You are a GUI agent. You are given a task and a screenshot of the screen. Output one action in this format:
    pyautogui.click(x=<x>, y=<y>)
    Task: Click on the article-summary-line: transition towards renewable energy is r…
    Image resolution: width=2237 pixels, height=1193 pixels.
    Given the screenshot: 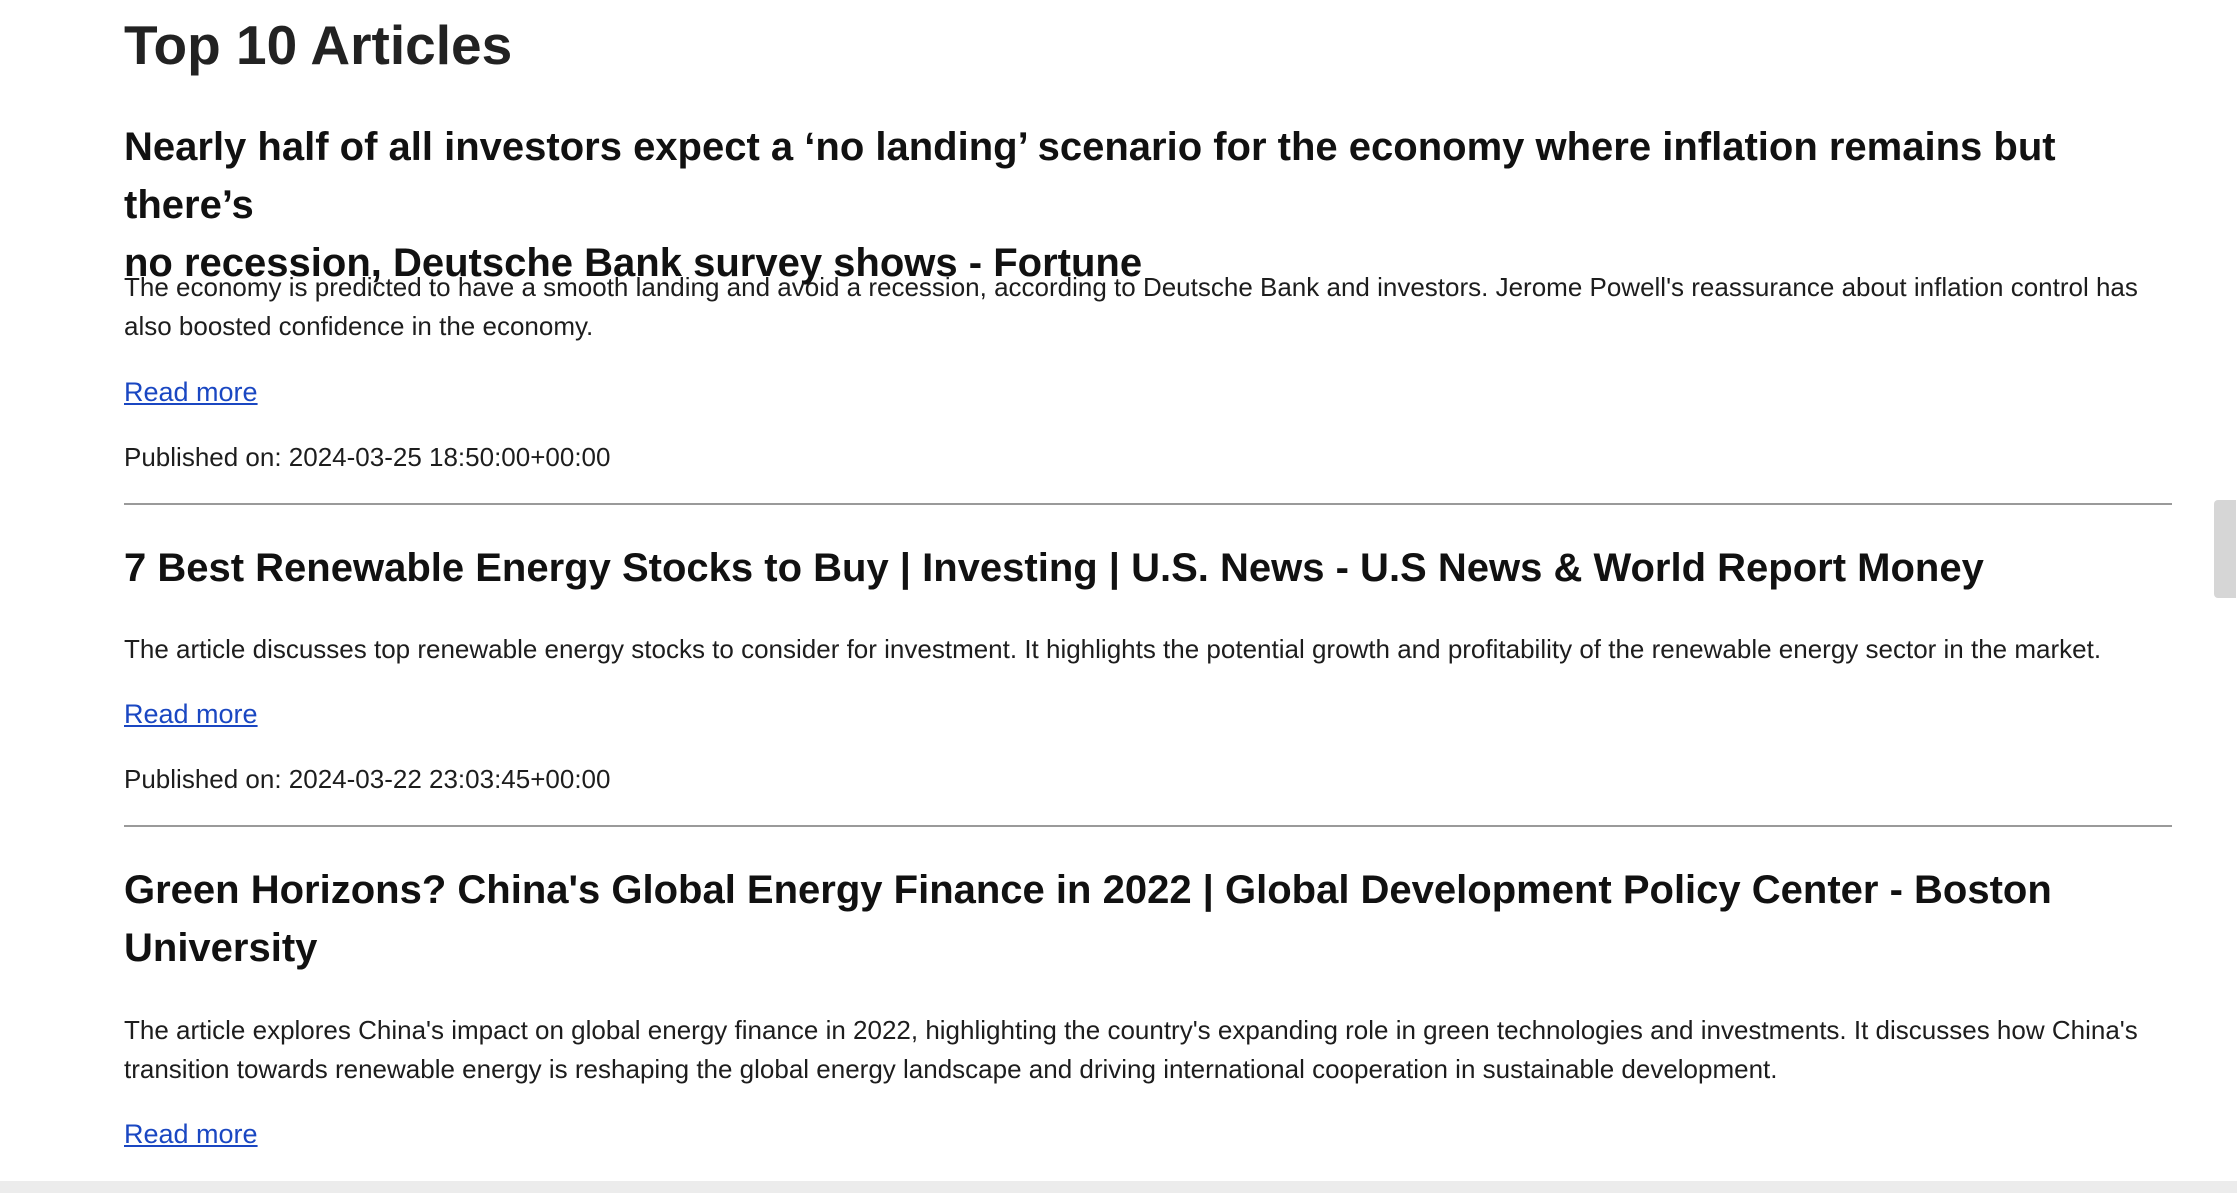 What is the action you would take?
    pyautogui.click(x=951, y=1069)
    